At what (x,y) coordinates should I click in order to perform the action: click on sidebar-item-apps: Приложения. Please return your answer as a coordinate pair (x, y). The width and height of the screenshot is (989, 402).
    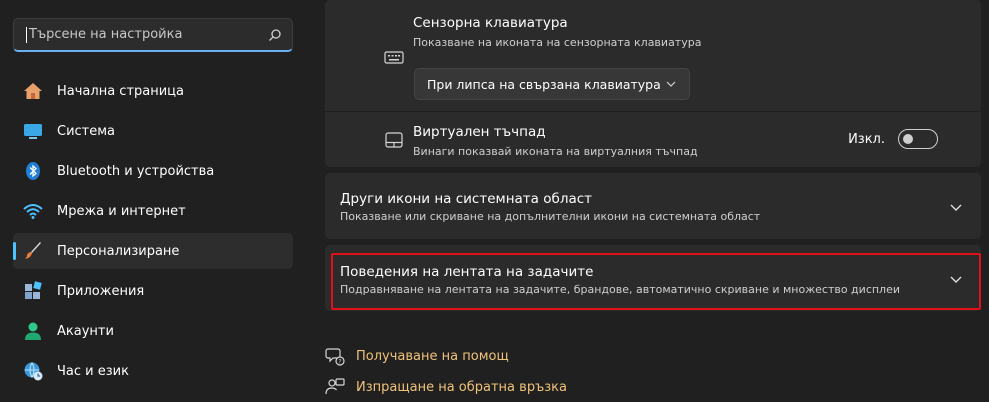
    Looking at the image, I should click on (153, 291).